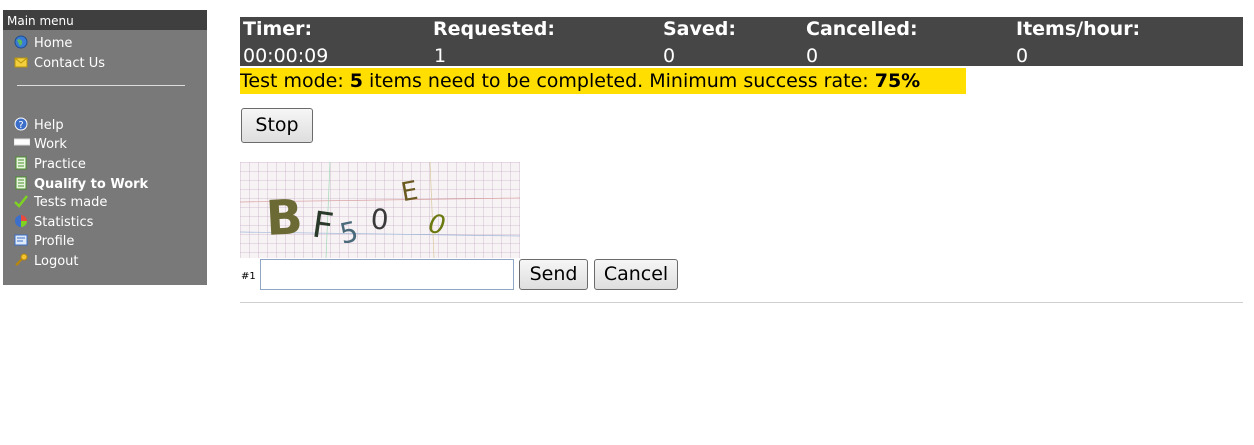  I want to click on menu-item-practice: Practice, so click(50, 165).